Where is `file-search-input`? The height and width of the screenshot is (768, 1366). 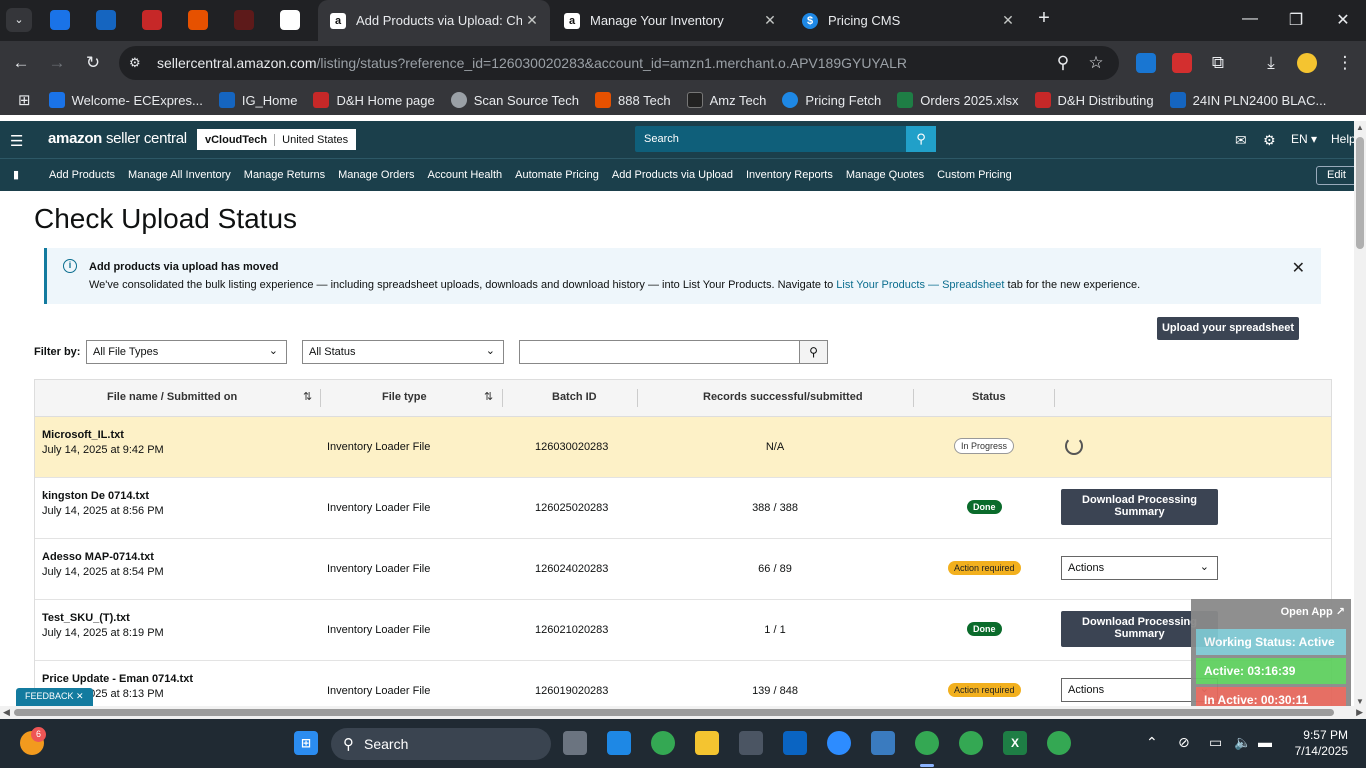 file-search-input is located at coordinates (659, 352).